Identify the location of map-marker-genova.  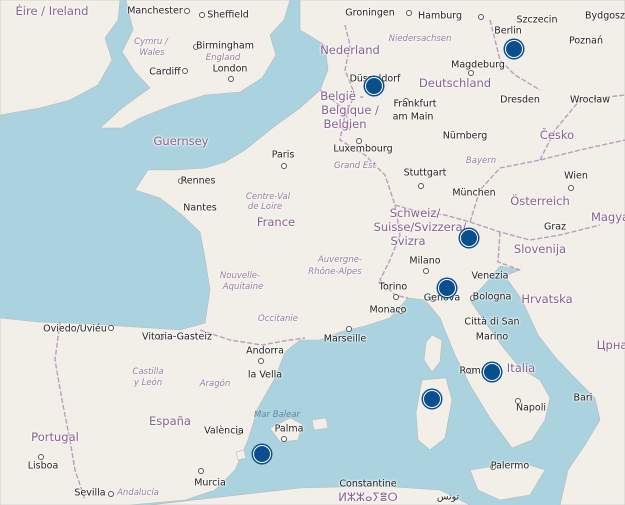
(447, 288).